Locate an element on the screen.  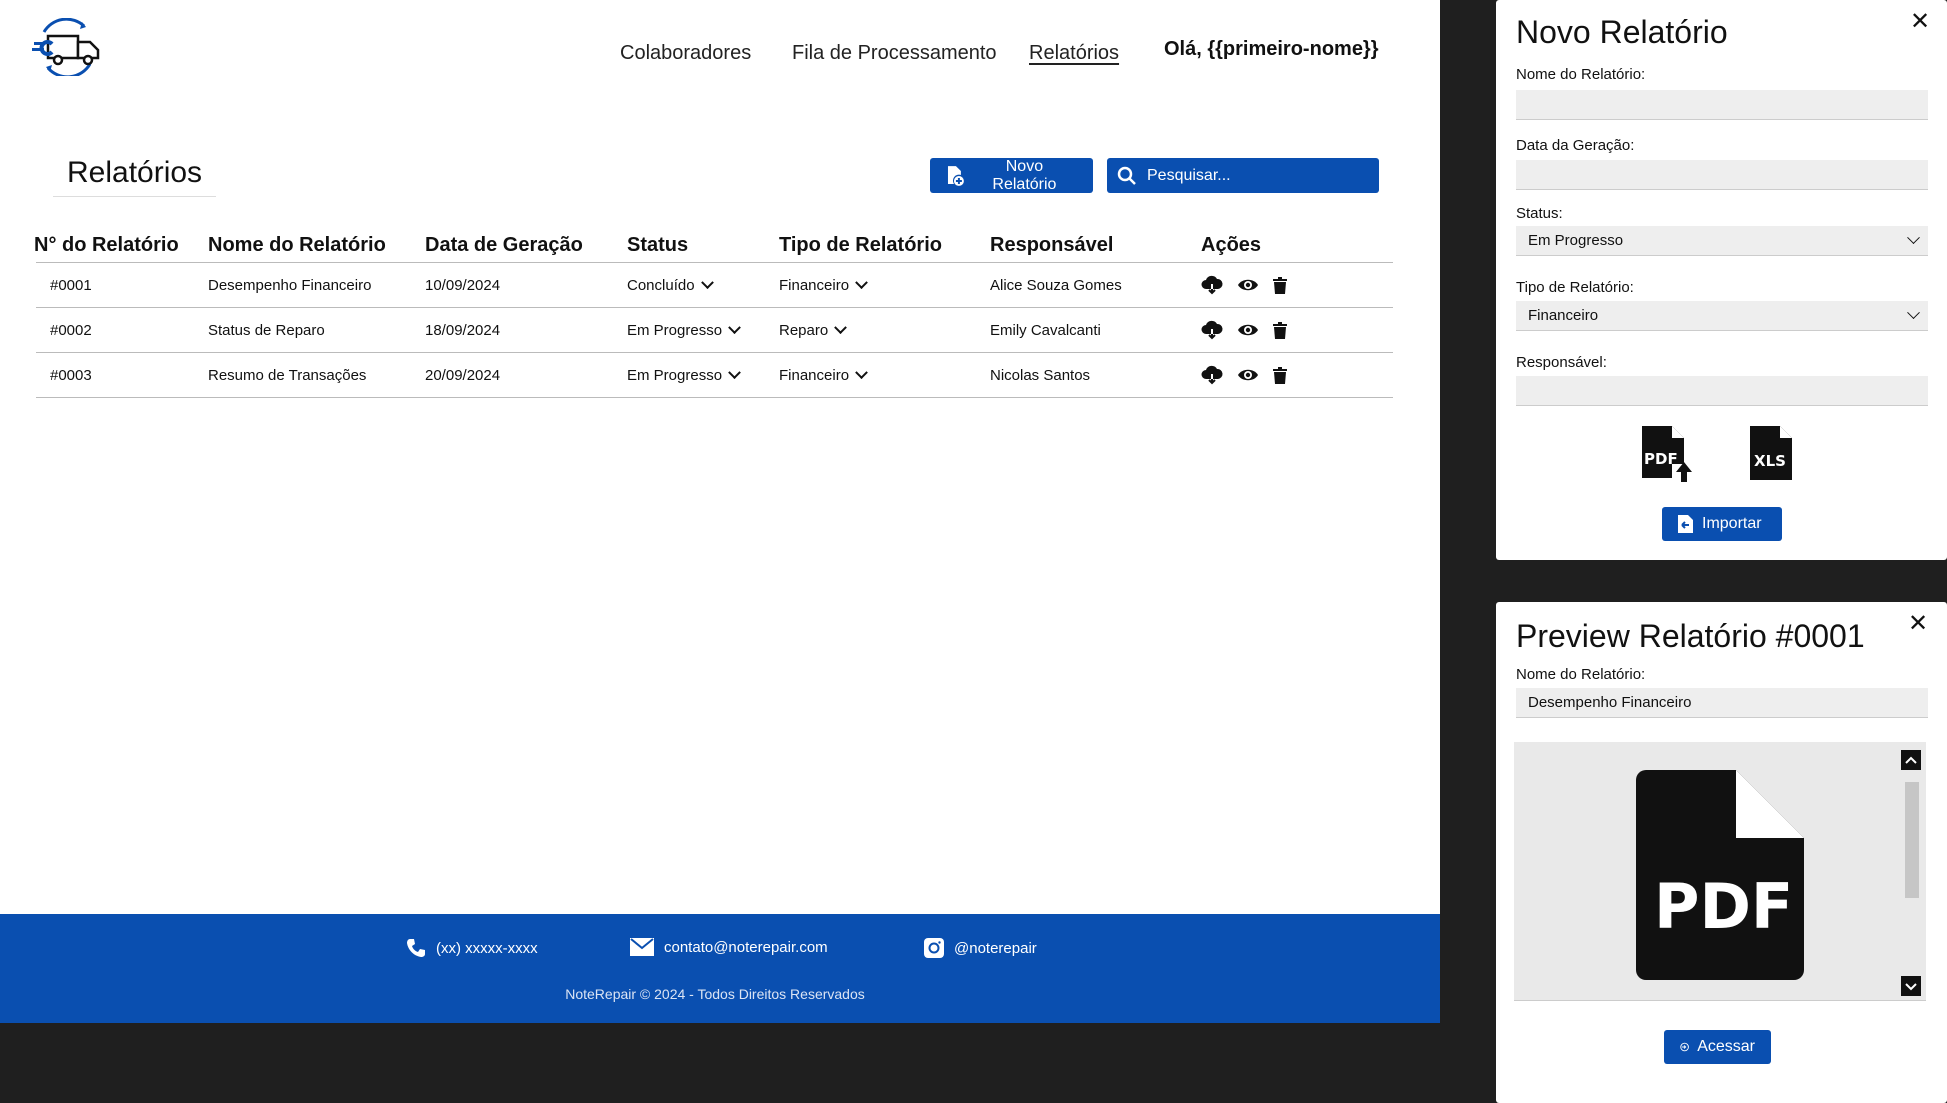
document-plus-icon is located at coordinates (955, 175).